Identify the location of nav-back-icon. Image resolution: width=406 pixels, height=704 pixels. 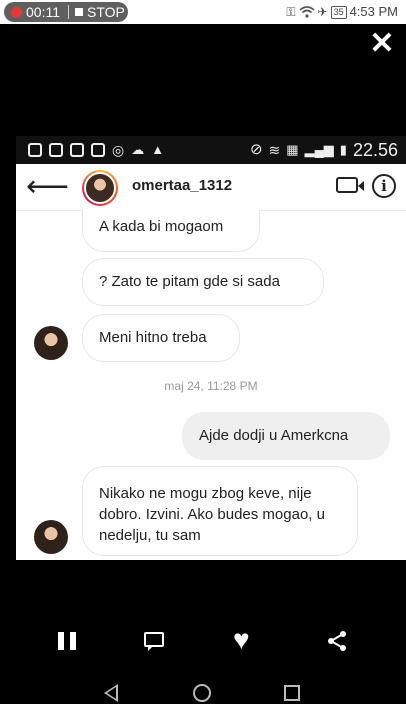
(111, 693).